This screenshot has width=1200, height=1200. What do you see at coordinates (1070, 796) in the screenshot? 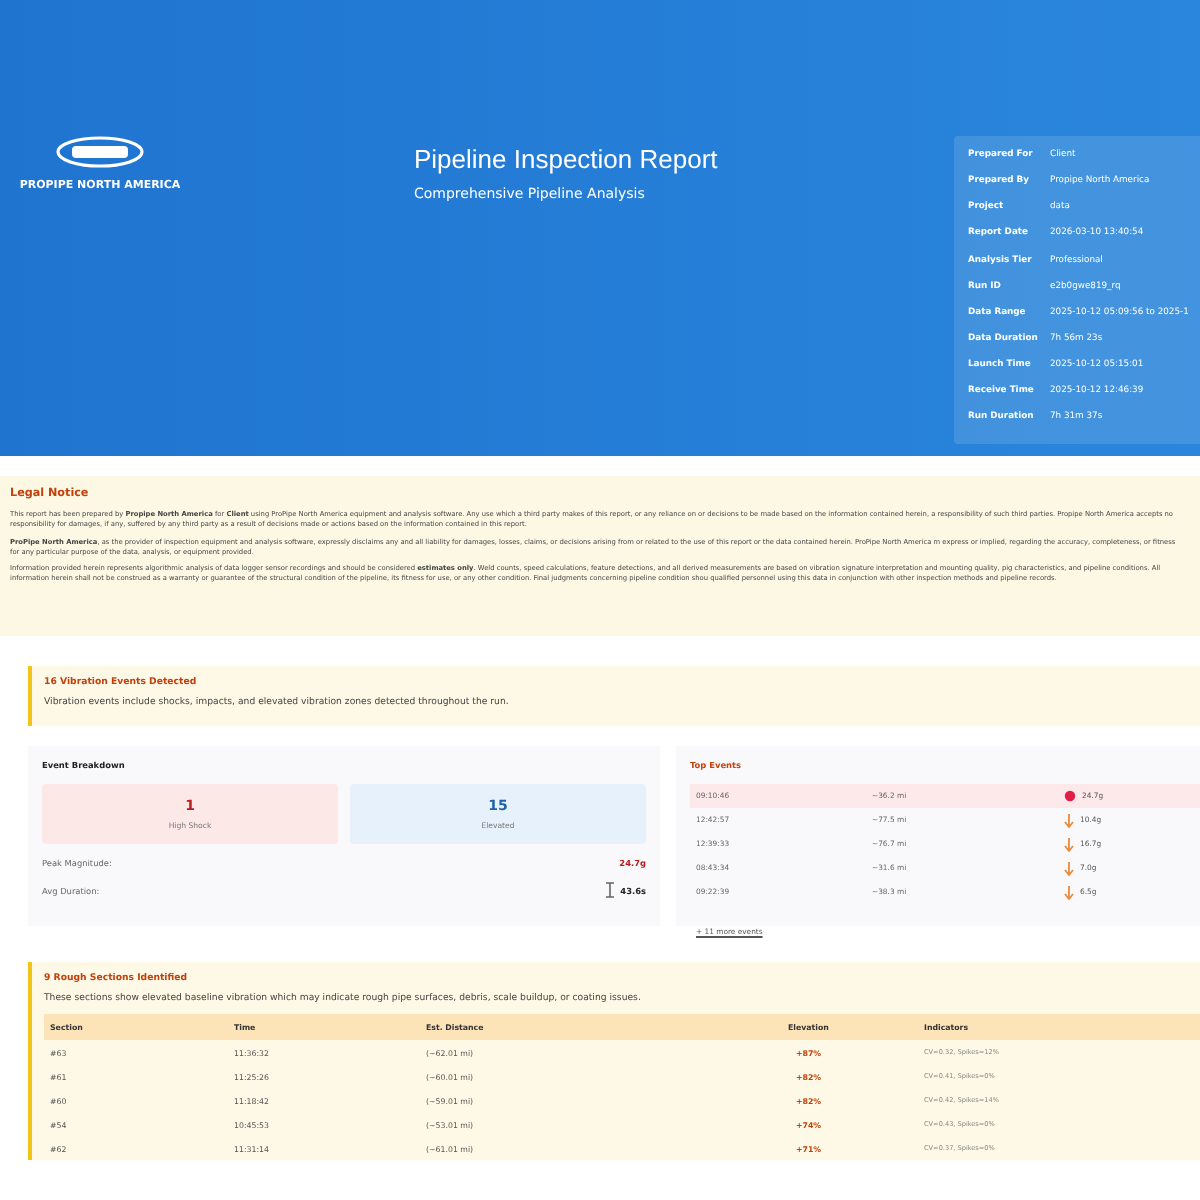
I see `dot-icon` at bounding box center [1070, 796].